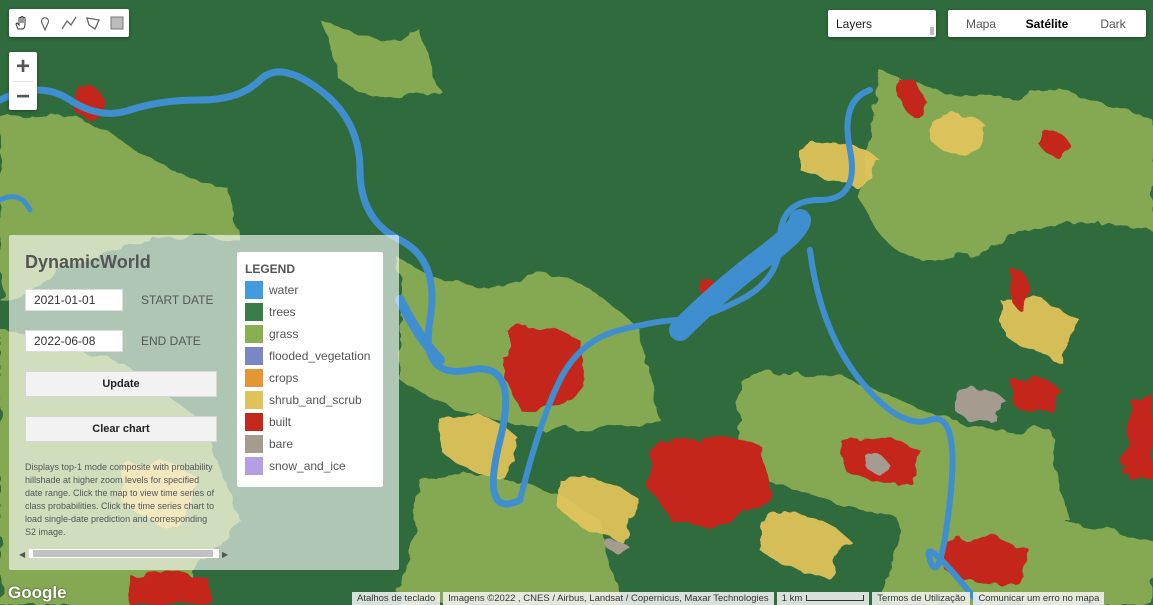 The width and height of the screenshot is (1153, 605). What do you see at coordinates (281, 444) in the screenshot?
I see `legend-label: bare` at bounding box center [281, 444].